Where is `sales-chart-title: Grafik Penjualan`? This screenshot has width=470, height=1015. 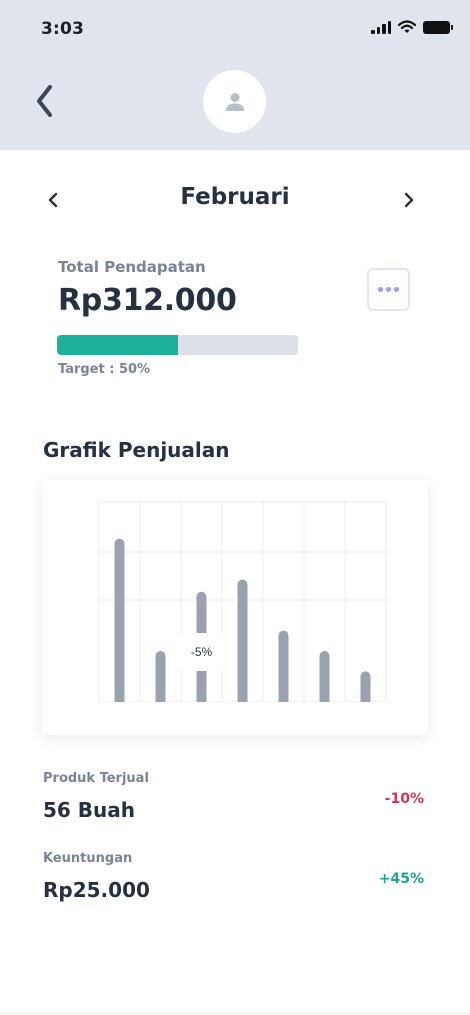
sales-chart-title: Grafik Penjualan is located at coordinates (136, 450).